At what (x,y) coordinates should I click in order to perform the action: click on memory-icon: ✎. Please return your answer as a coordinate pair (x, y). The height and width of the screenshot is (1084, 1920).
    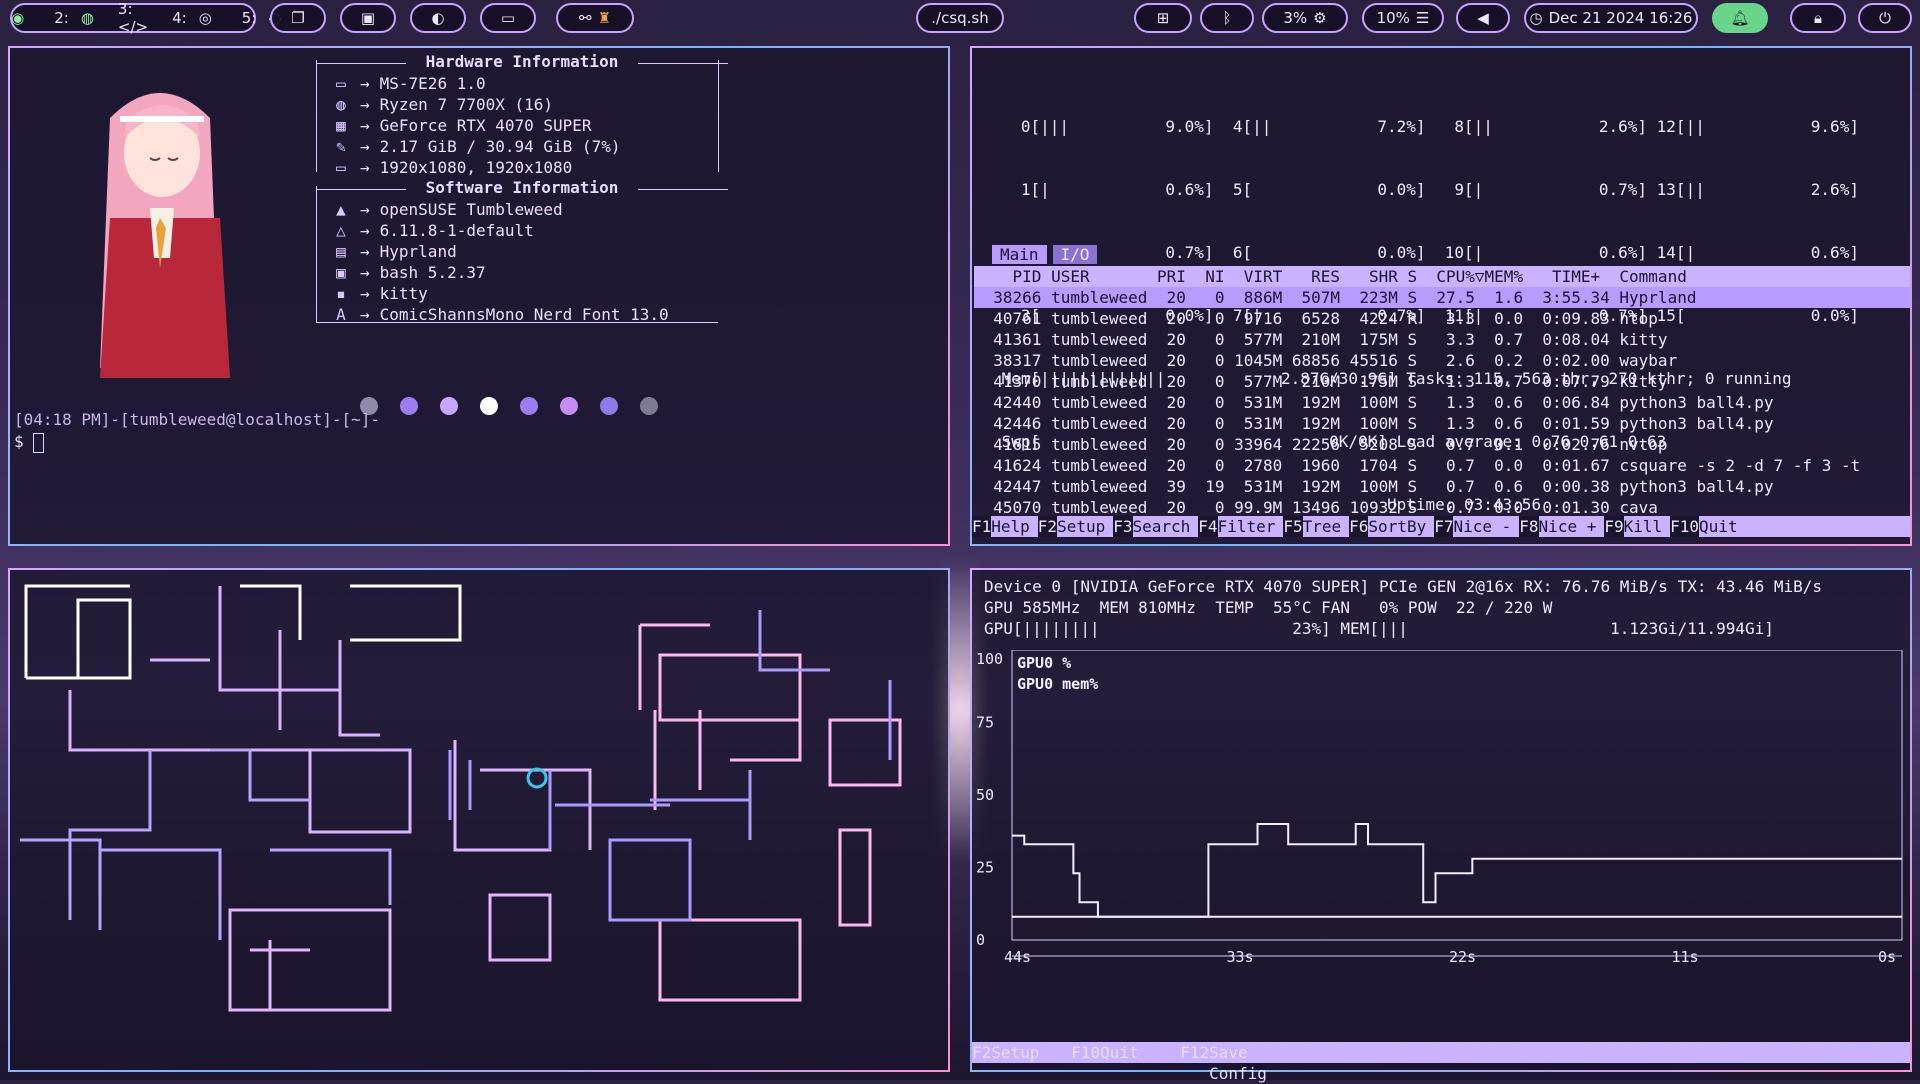
    Looking at the image, I should click on (341, 146).